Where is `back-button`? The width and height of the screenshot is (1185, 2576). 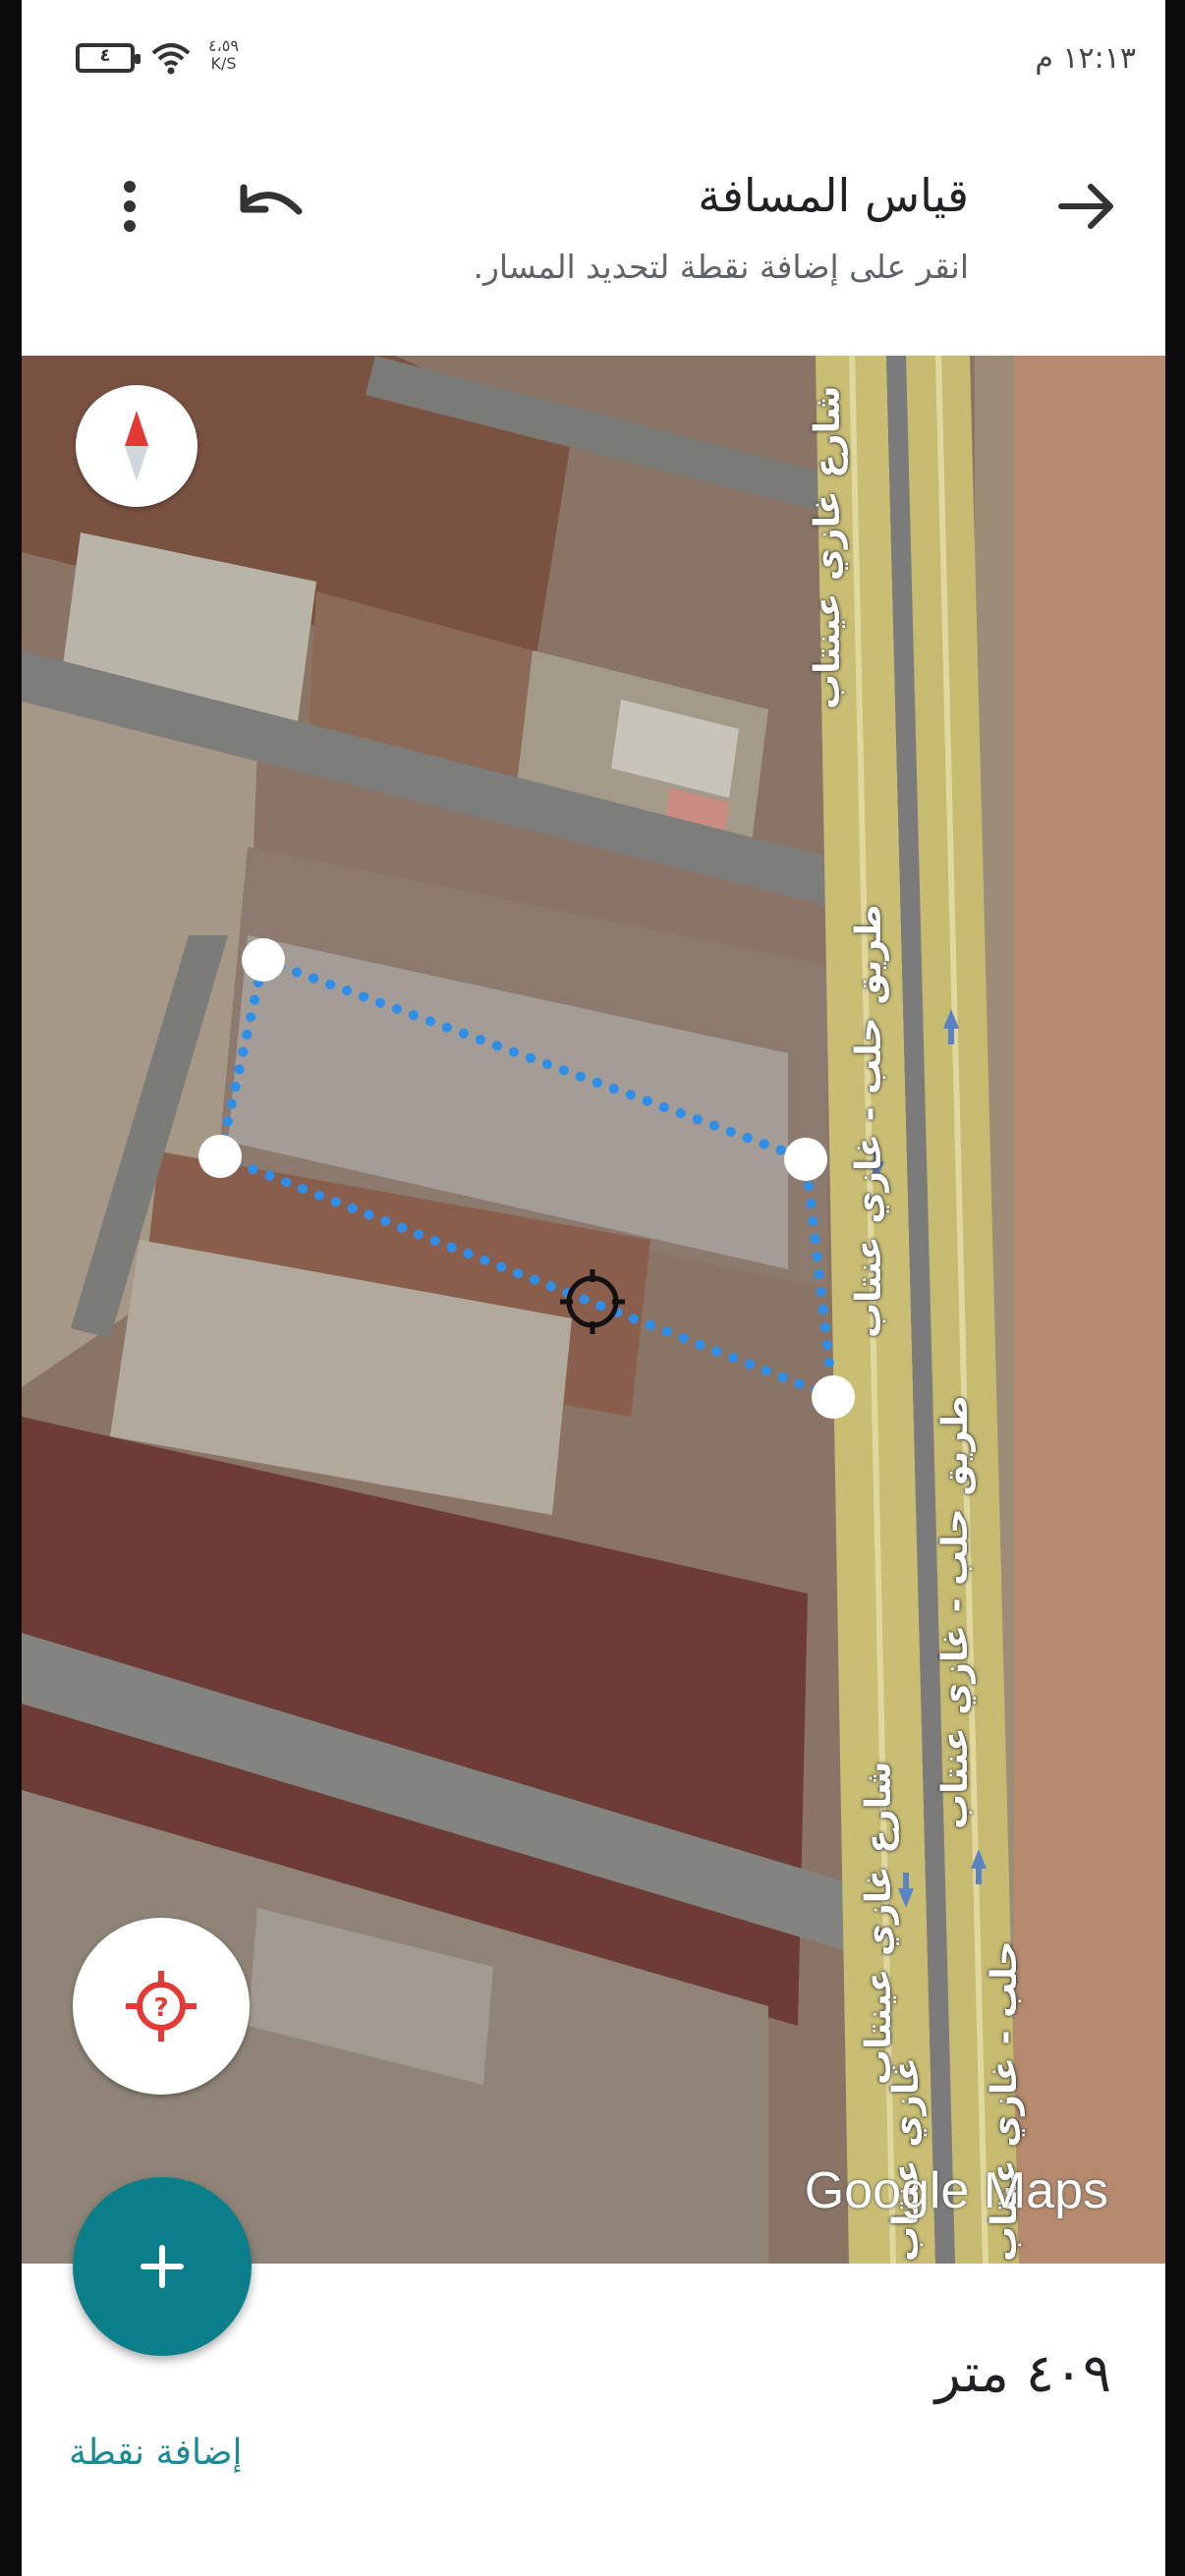
back-button is located at coordinates (1087, 206).